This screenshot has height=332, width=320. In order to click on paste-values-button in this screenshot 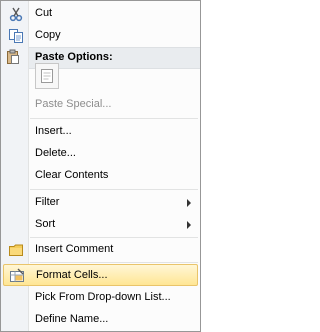, I will do `click(47, 76)`.